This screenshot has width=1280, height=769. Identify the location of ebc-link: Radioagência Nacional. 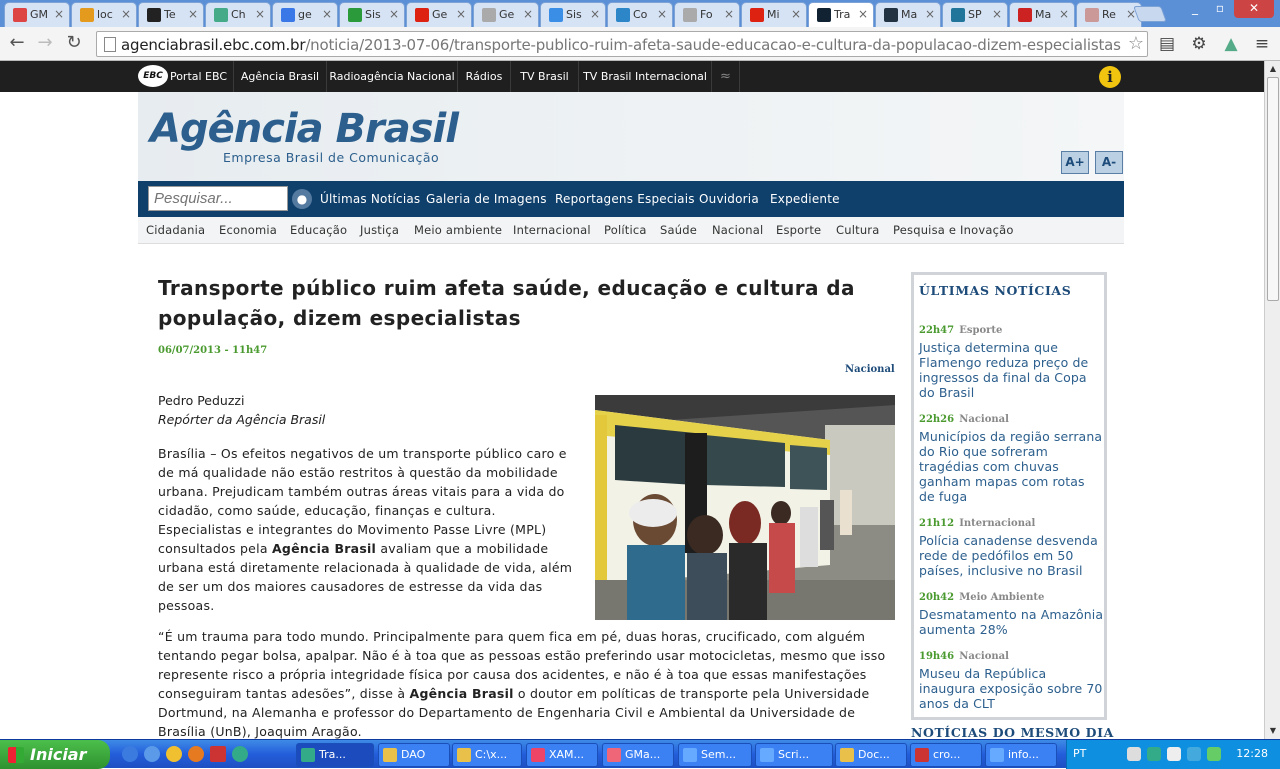
(392, 76).